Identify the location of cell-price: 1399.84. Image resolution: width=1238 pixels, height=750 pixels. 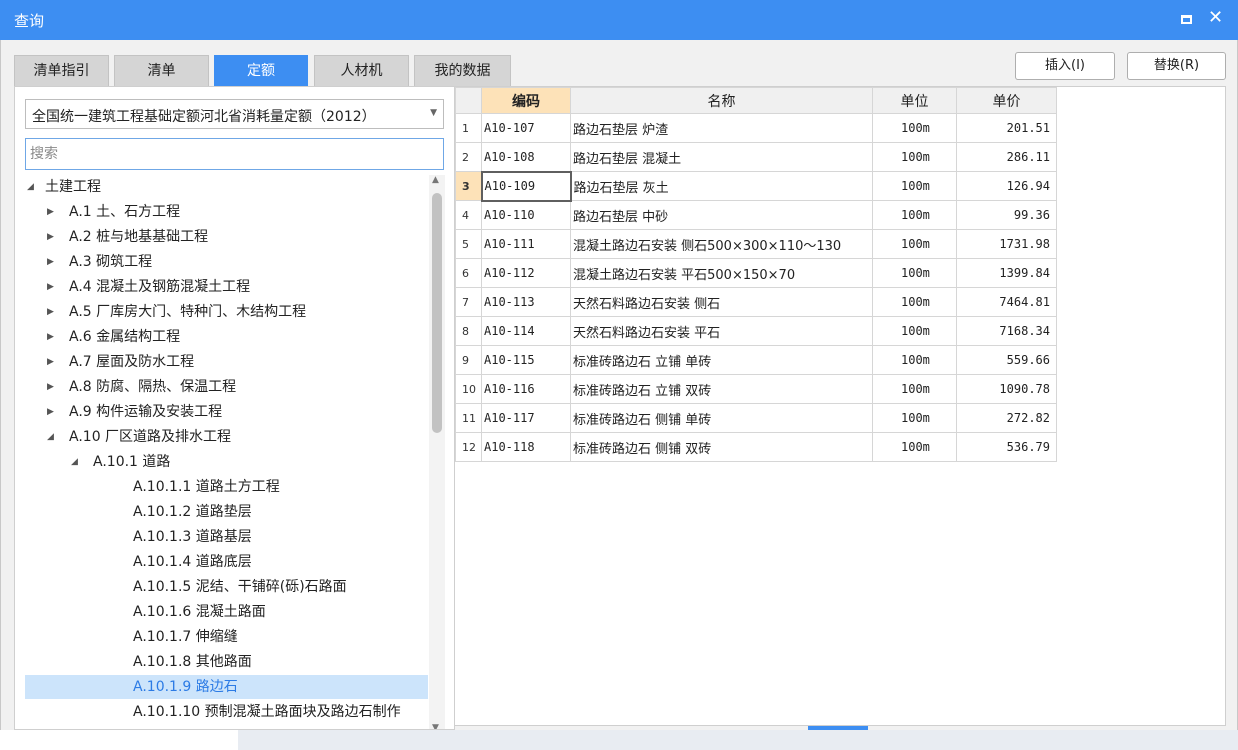
(1006, 273).